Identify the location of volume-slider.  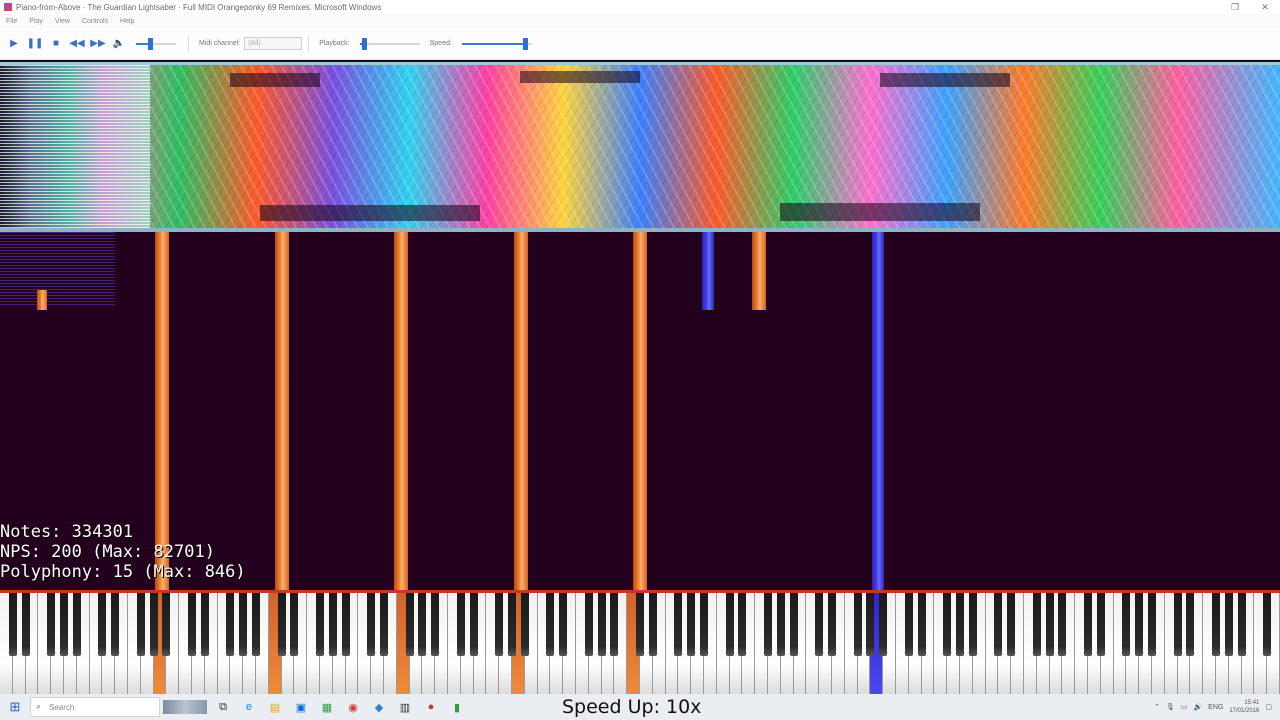
(156, 43).